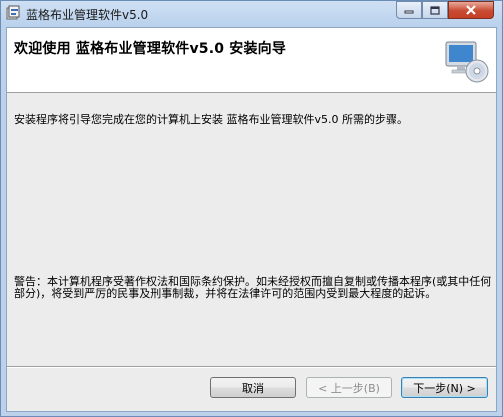 The width and height of the screenshot is (503, 417). Describe the element at coordinates (13, 12) in the screenshot. I see `installer-icon` at that location.